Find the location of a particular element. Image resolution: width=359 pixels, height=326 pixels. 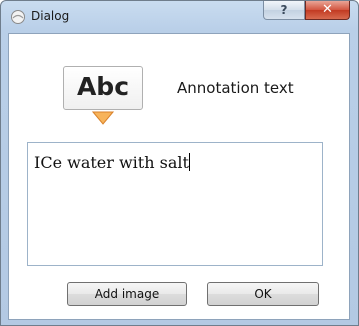

add-image-button: Add image is located at coordinates (127, 294).